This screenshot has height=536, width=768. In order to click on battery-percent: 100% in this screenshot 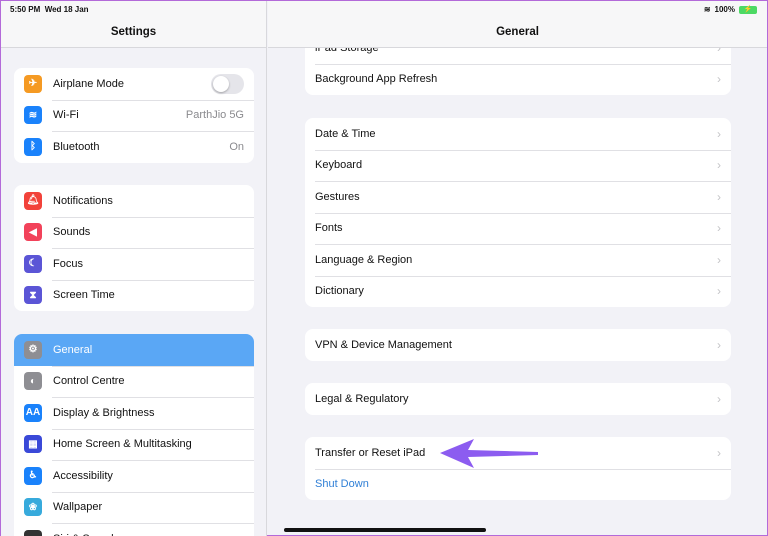, I will do `click(724, 9)`.